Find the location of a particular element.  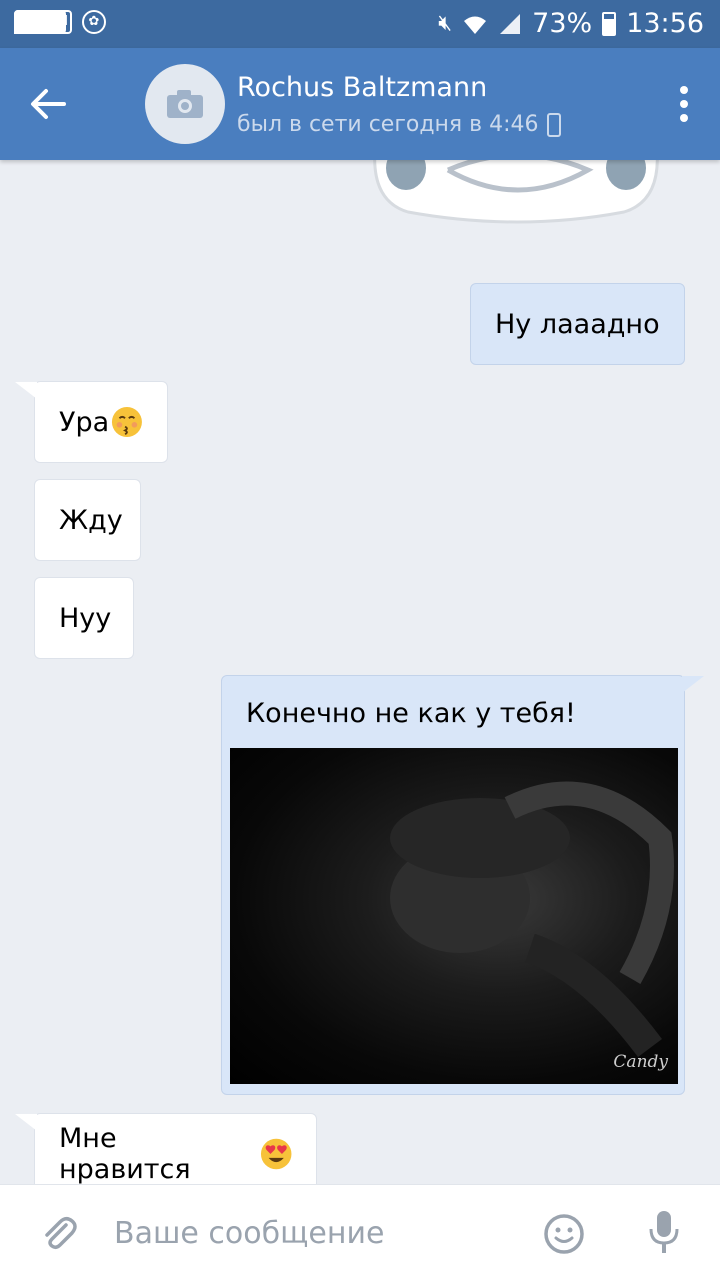

more-options-button is located at coordinates (684, 104).